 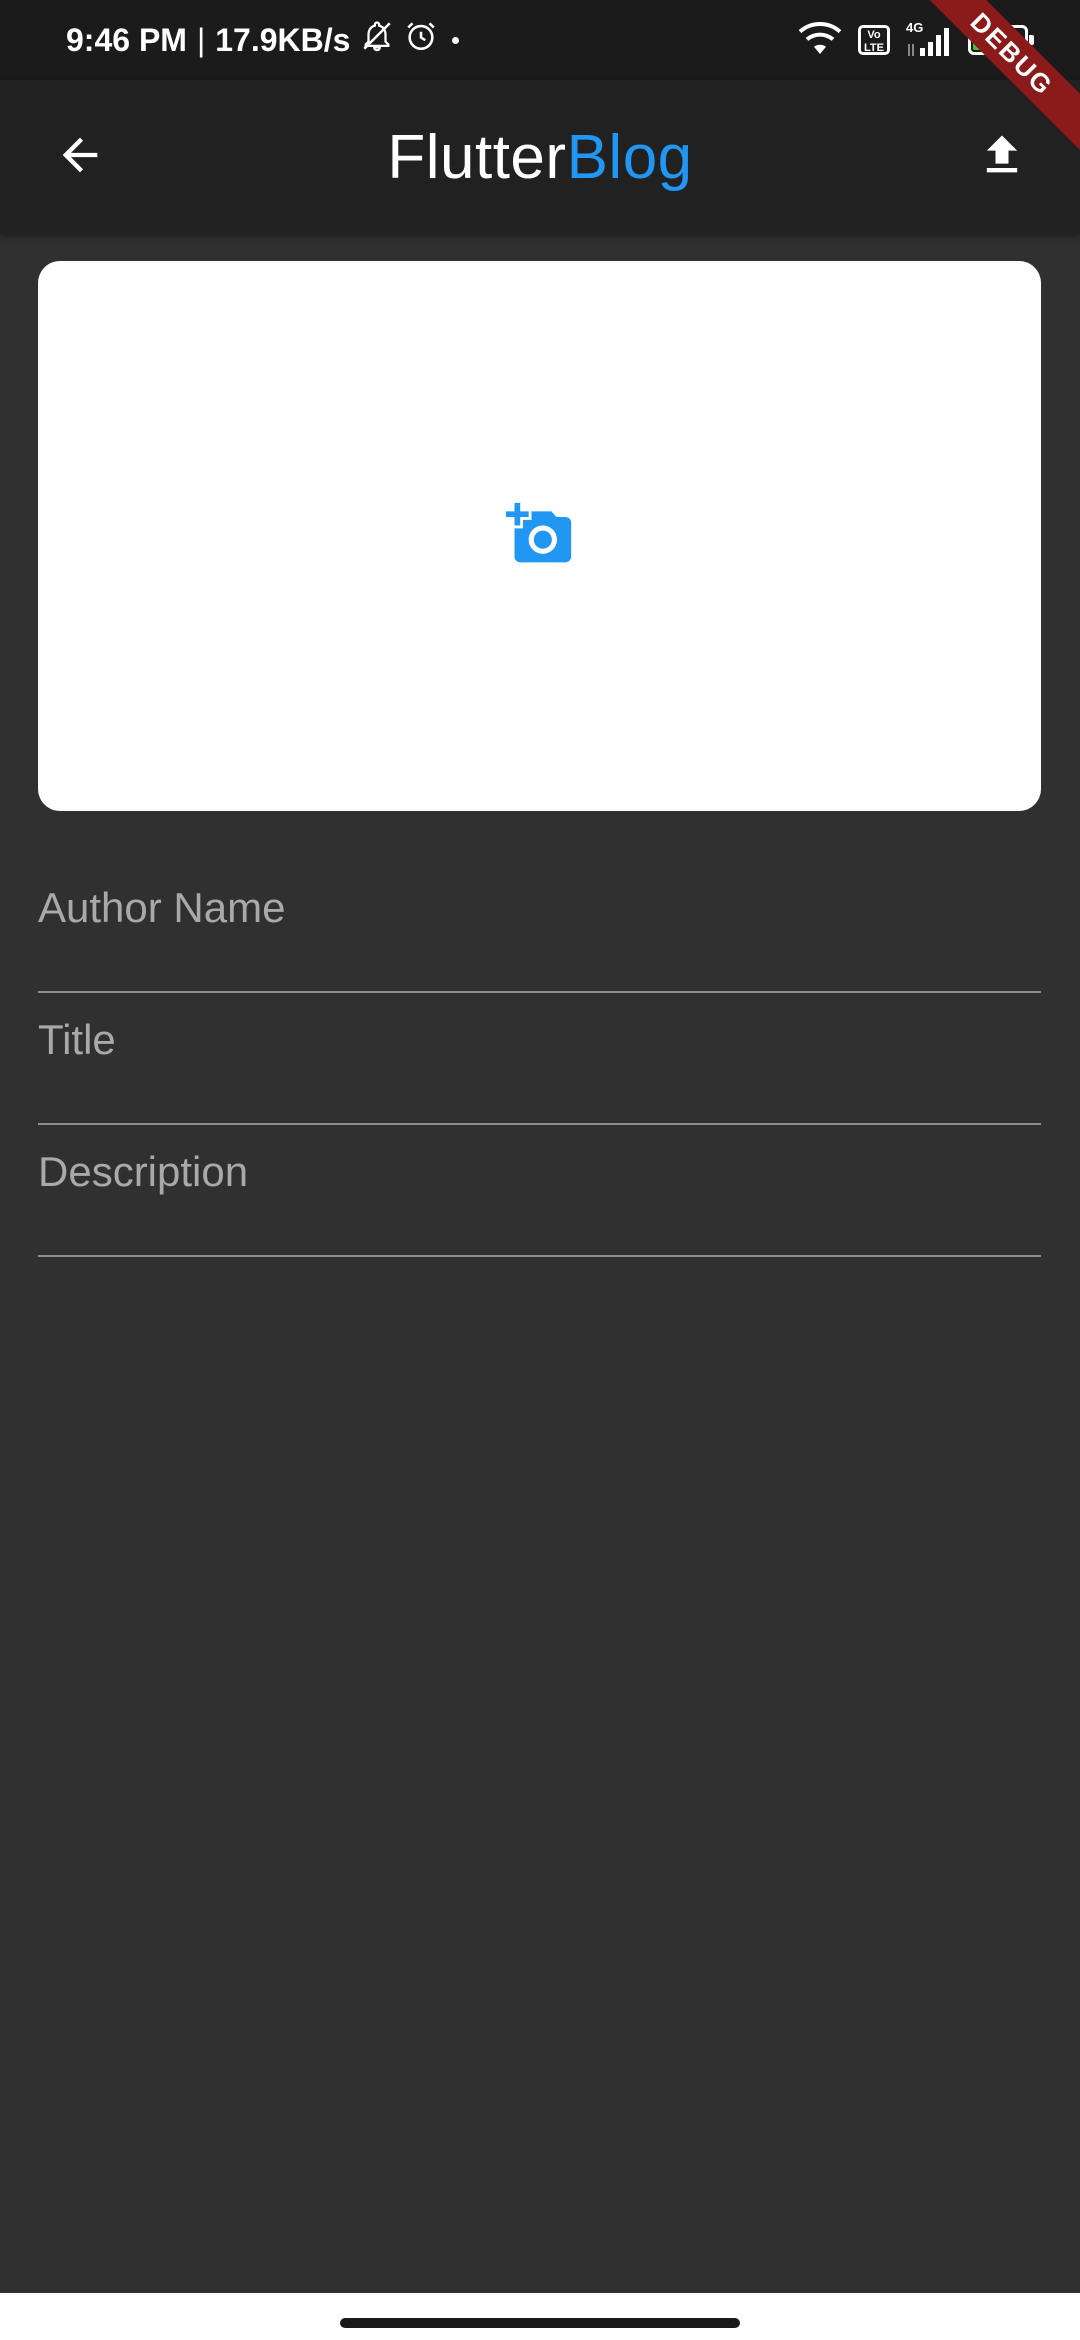 What do you see at coordinates (126, 39) in the screenshot?
I see `status-time: 9:46 PM` at bounding box center [126, 39].